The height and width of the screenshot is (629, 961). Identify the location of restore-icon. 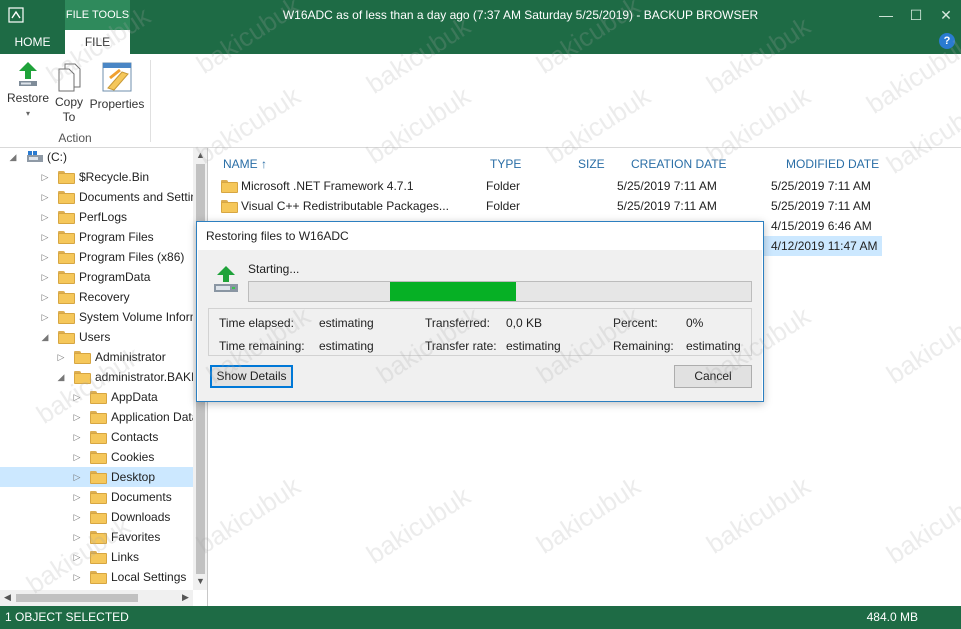
(28, 74).